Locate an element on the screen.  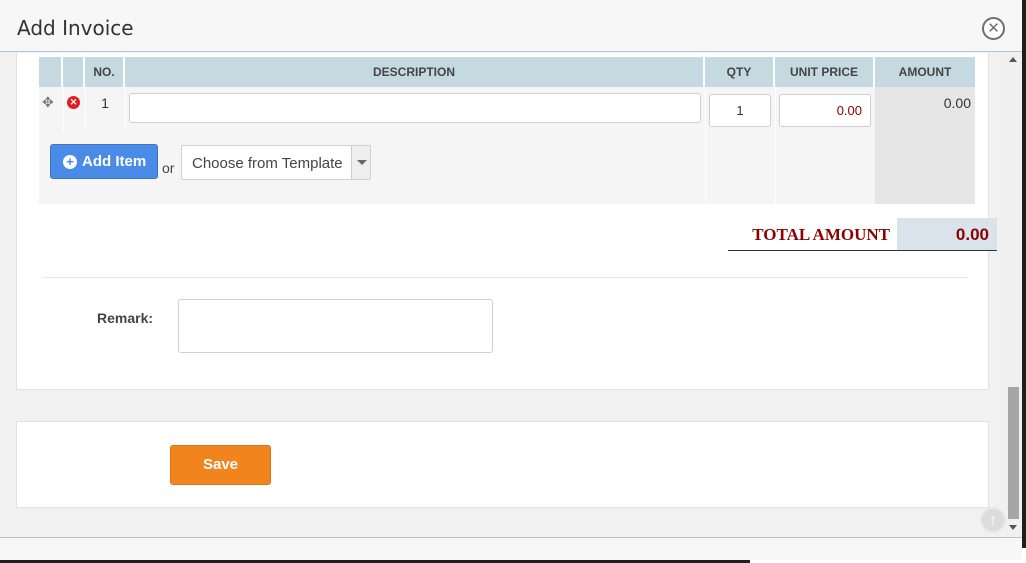
arrow-up-icon: ↑ is located at coordinates (993, 520).